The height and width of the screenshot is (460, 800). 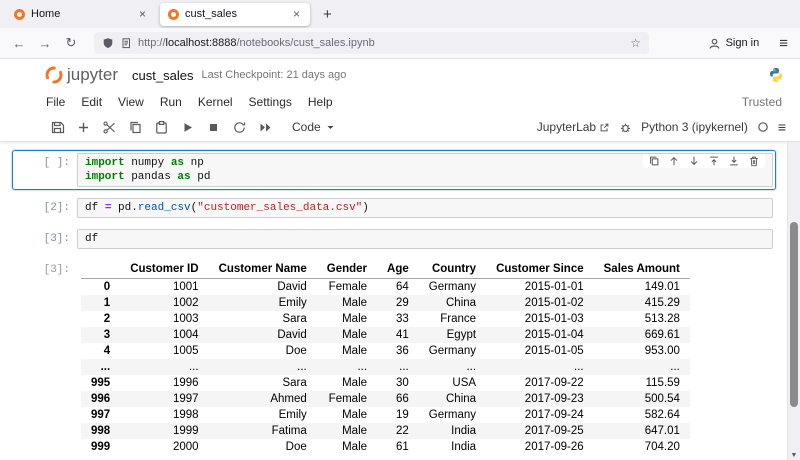 What do you see at coordinates (46, 14) in the screenshot?
I see `tab-title: Home` at bounding box center [46, 14].